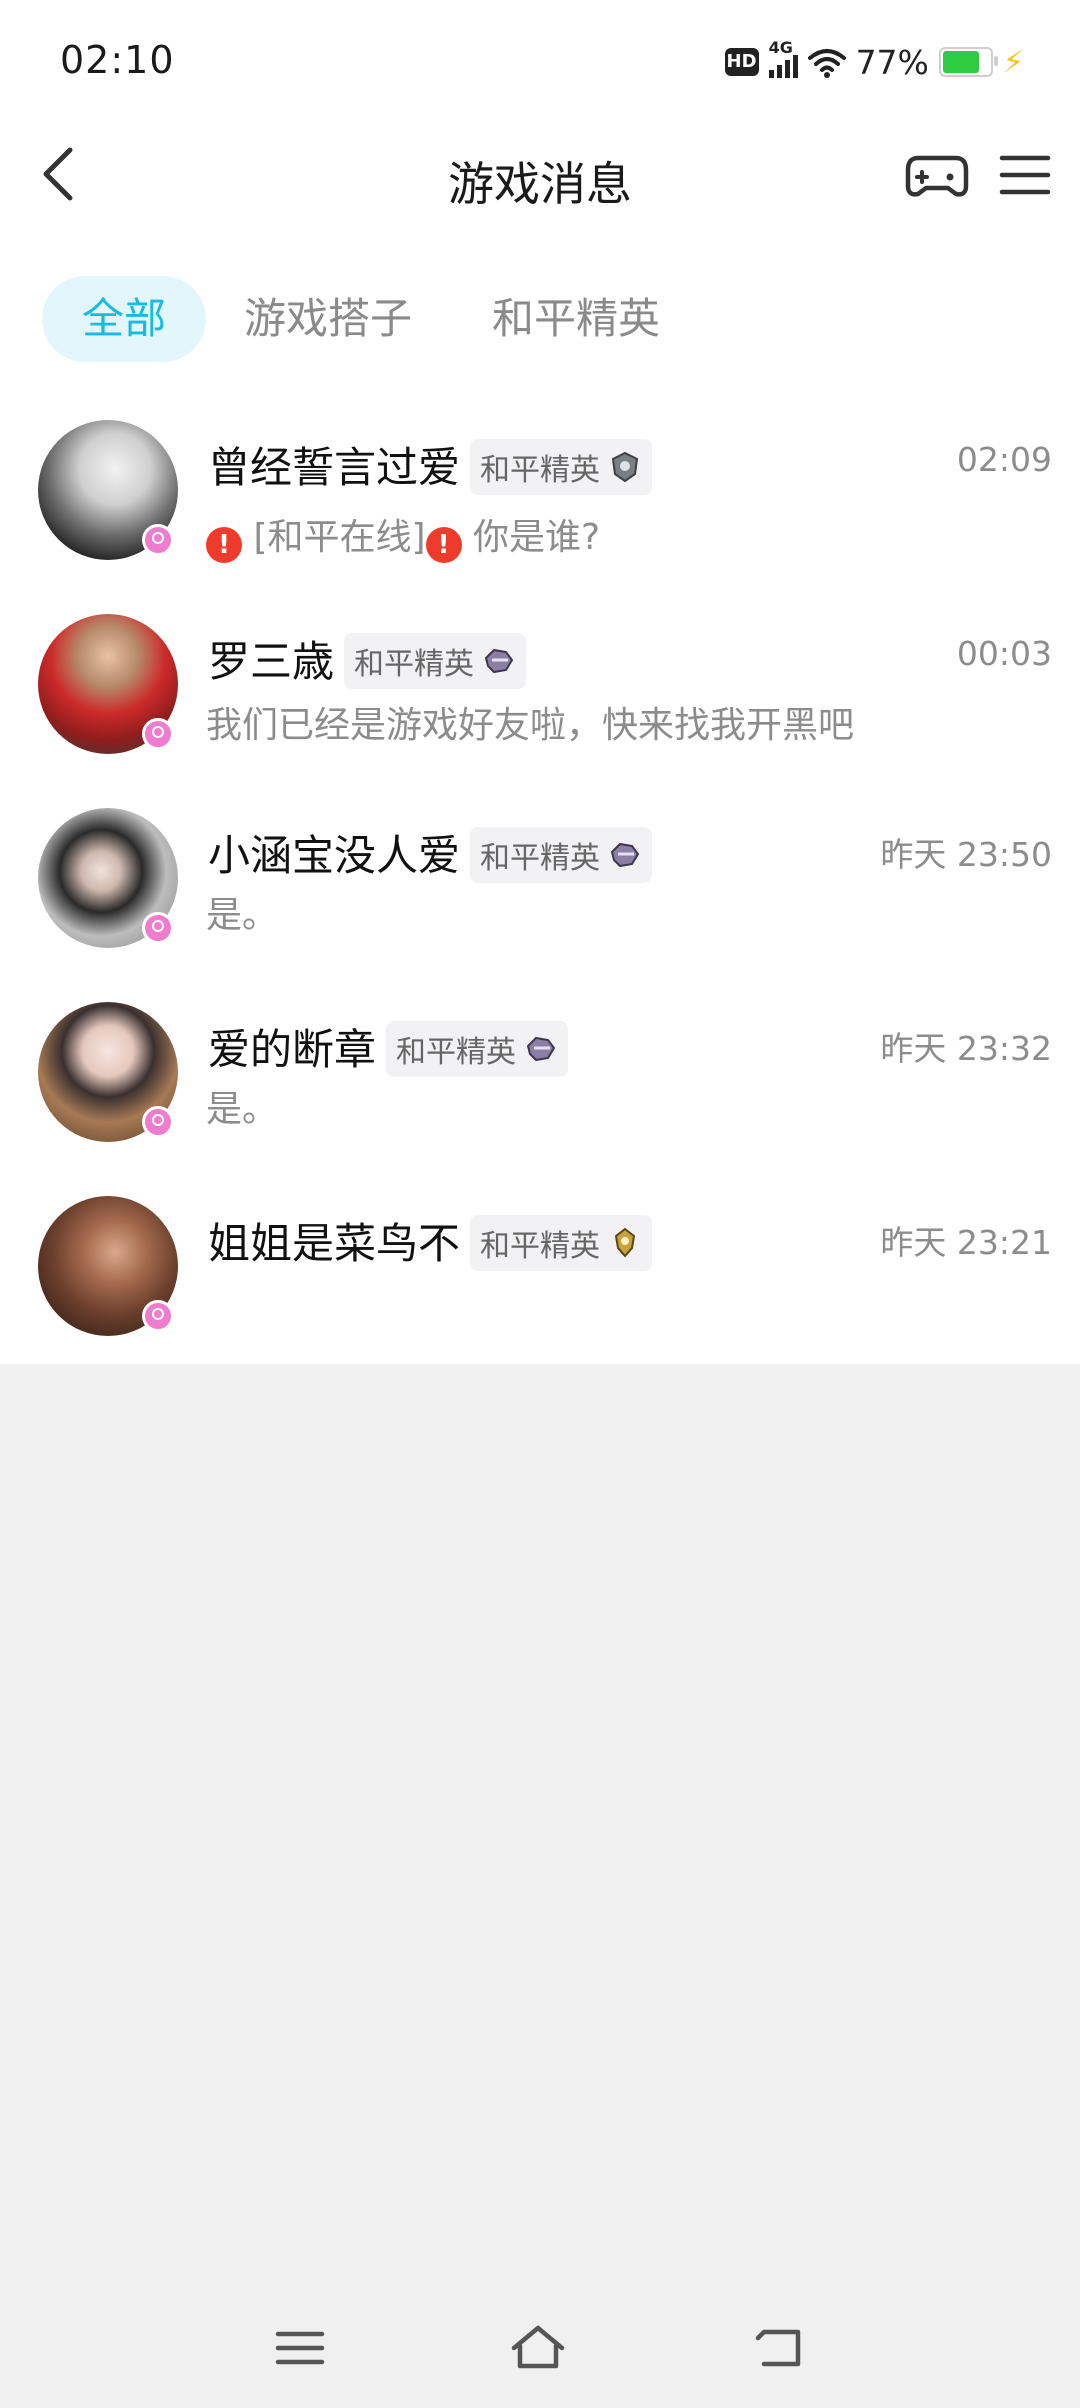  I want to click on gamepad-icon, so click(937, 176).